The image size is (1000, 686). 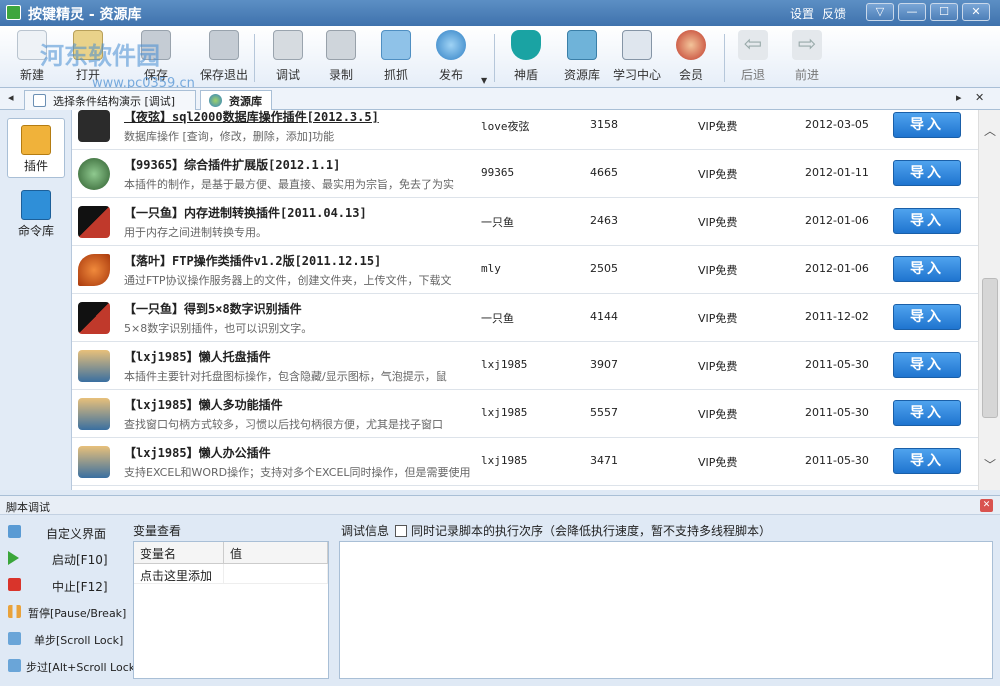 What do you see at coordinates (11, 97) in the screenshot?
I see `tab-scroll-left-icon: ◂` at bounding box center [11, 97].